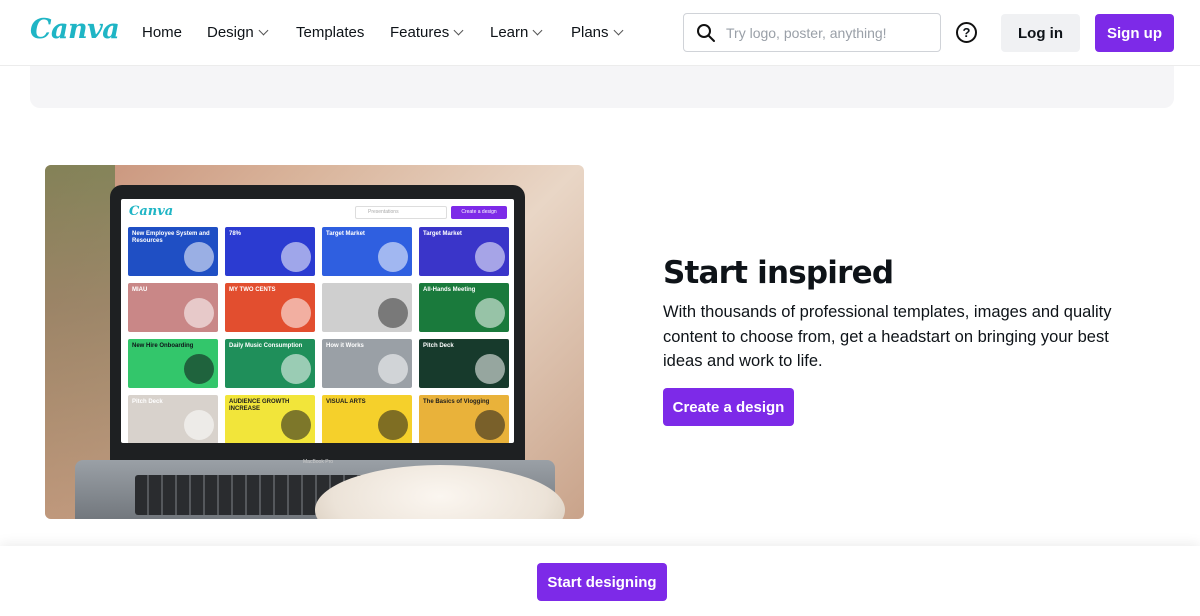  What do you see at coordinates (826, 32) in the screenshot?
I see `search-input` at bounding box center [826, 32].